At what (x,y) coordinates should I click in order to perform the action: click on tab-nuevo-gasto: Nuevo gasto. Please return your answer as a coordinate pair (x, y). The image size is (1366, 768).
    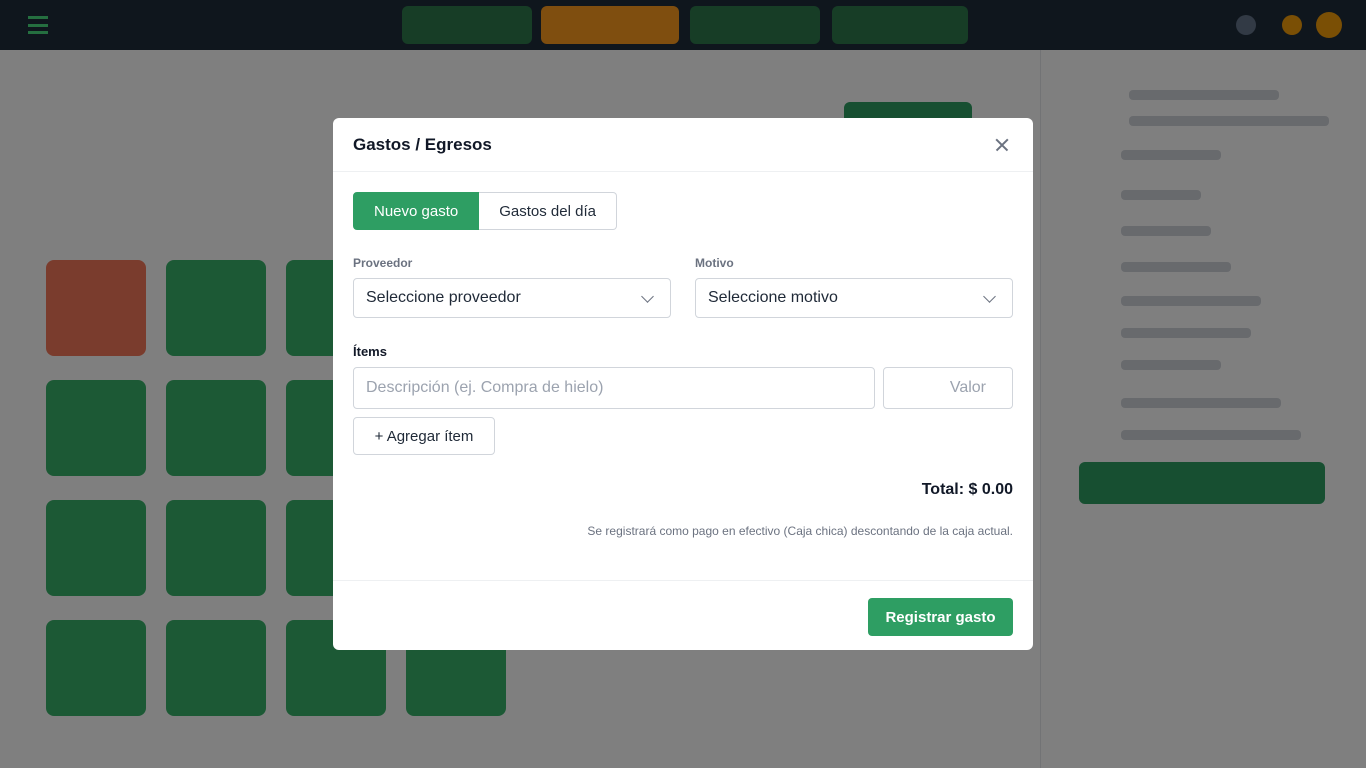
    Looking at the image, I should click on (416, 211).